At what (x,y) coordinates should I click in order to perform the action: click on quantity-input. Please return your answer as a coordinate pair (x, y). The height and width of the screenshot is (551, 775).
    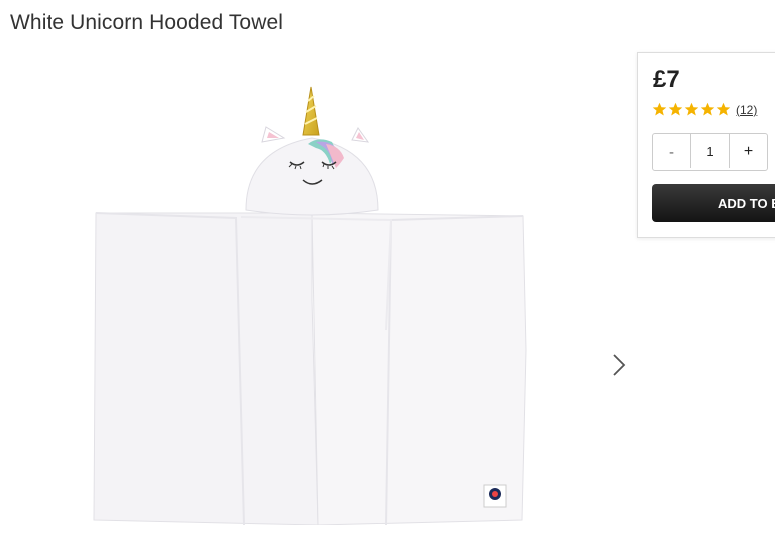
    Looking at the image, I should click on (710, 151).